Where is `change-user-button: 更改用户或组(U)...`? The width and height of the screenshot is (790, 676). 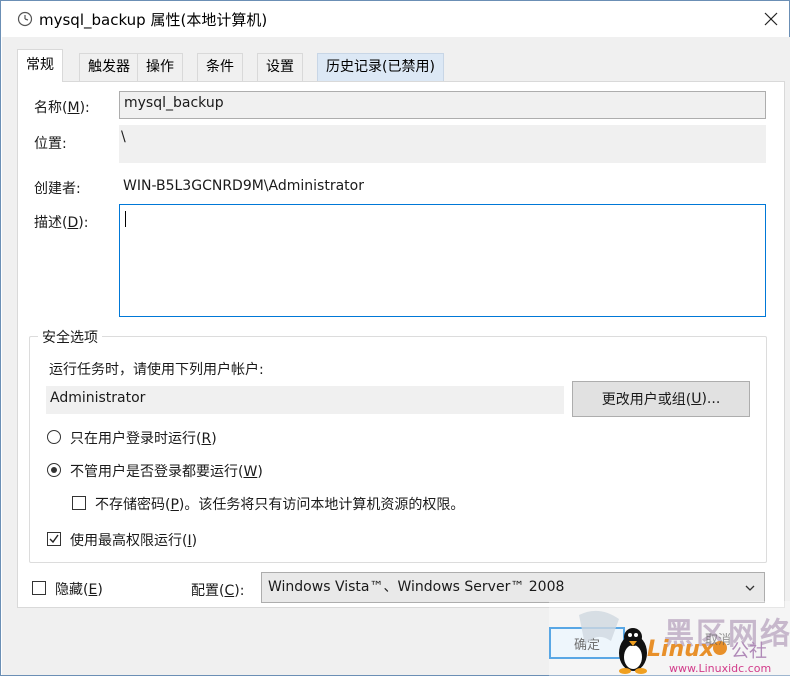
change-user-button: 更改用户或组(U)... is located at coordinates (661, 399).